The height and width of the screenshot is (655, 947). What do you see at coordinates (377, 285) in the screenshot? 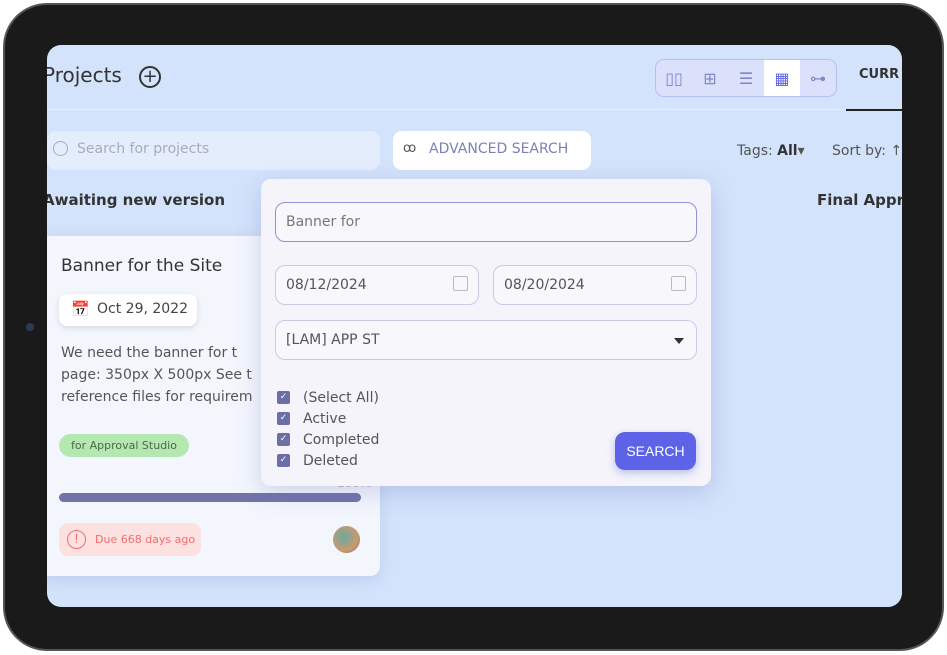
I see `date-from-input: 08/12/2024` at bounding box center [377, 285].